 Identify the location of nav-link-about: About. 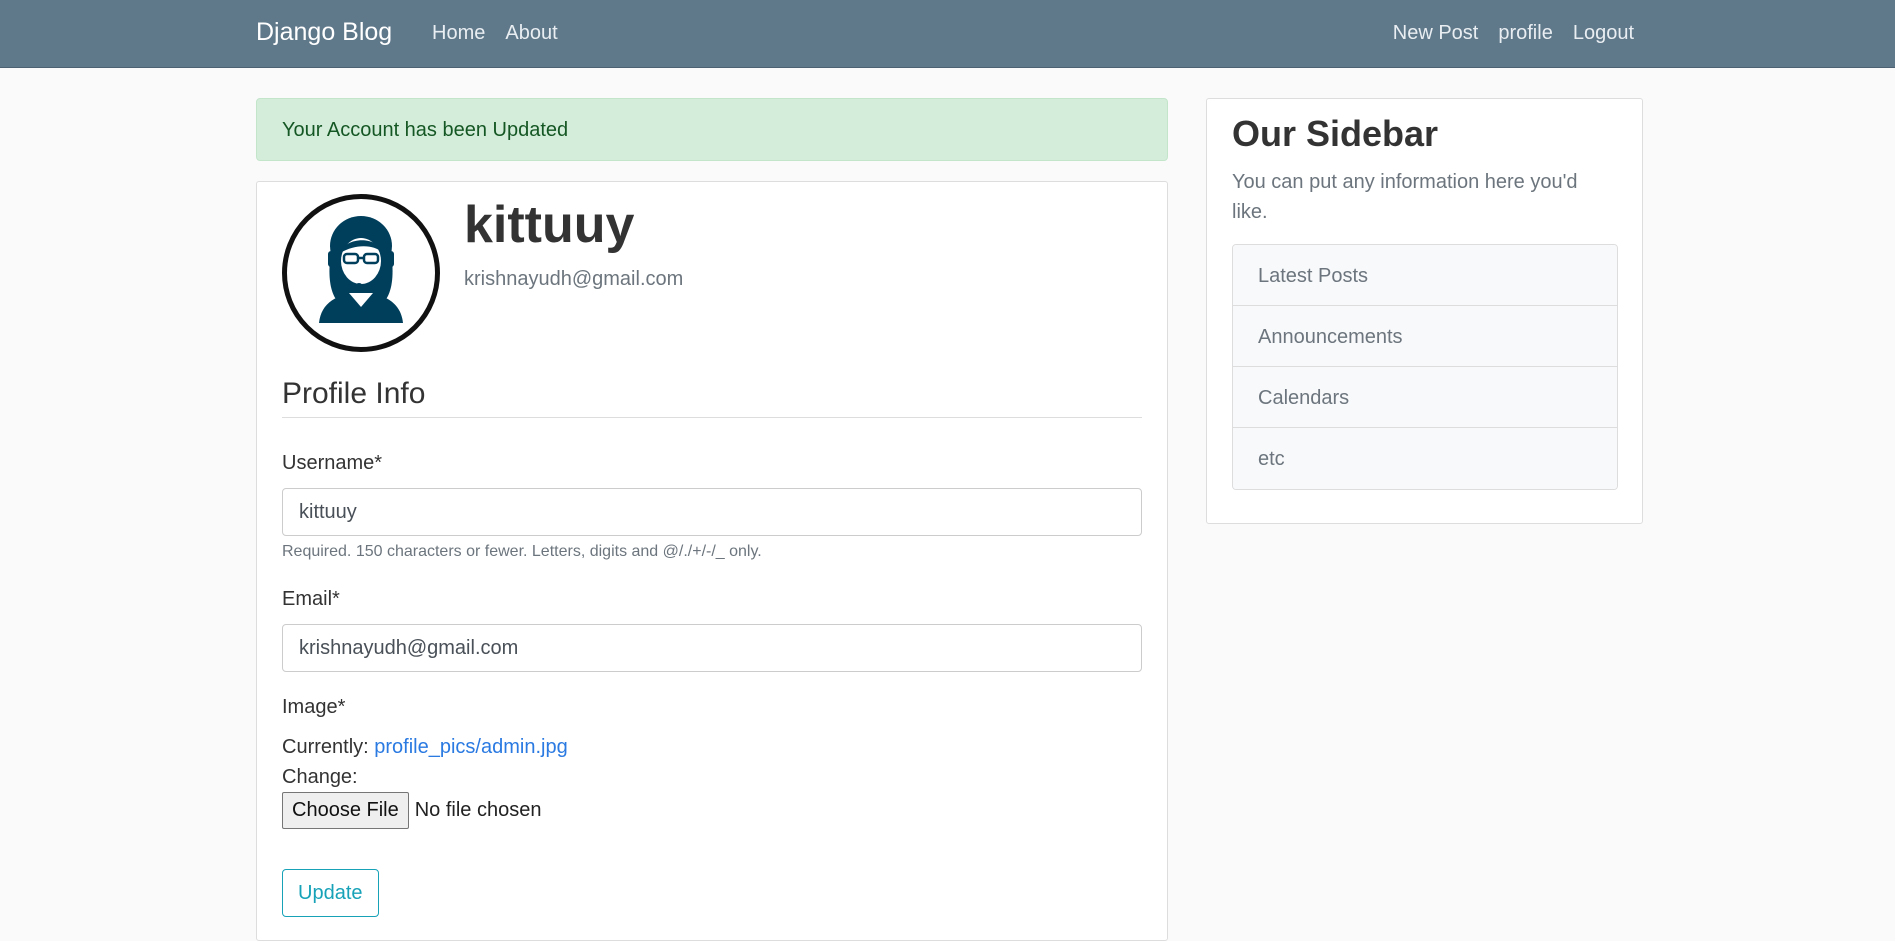
(531, 33).